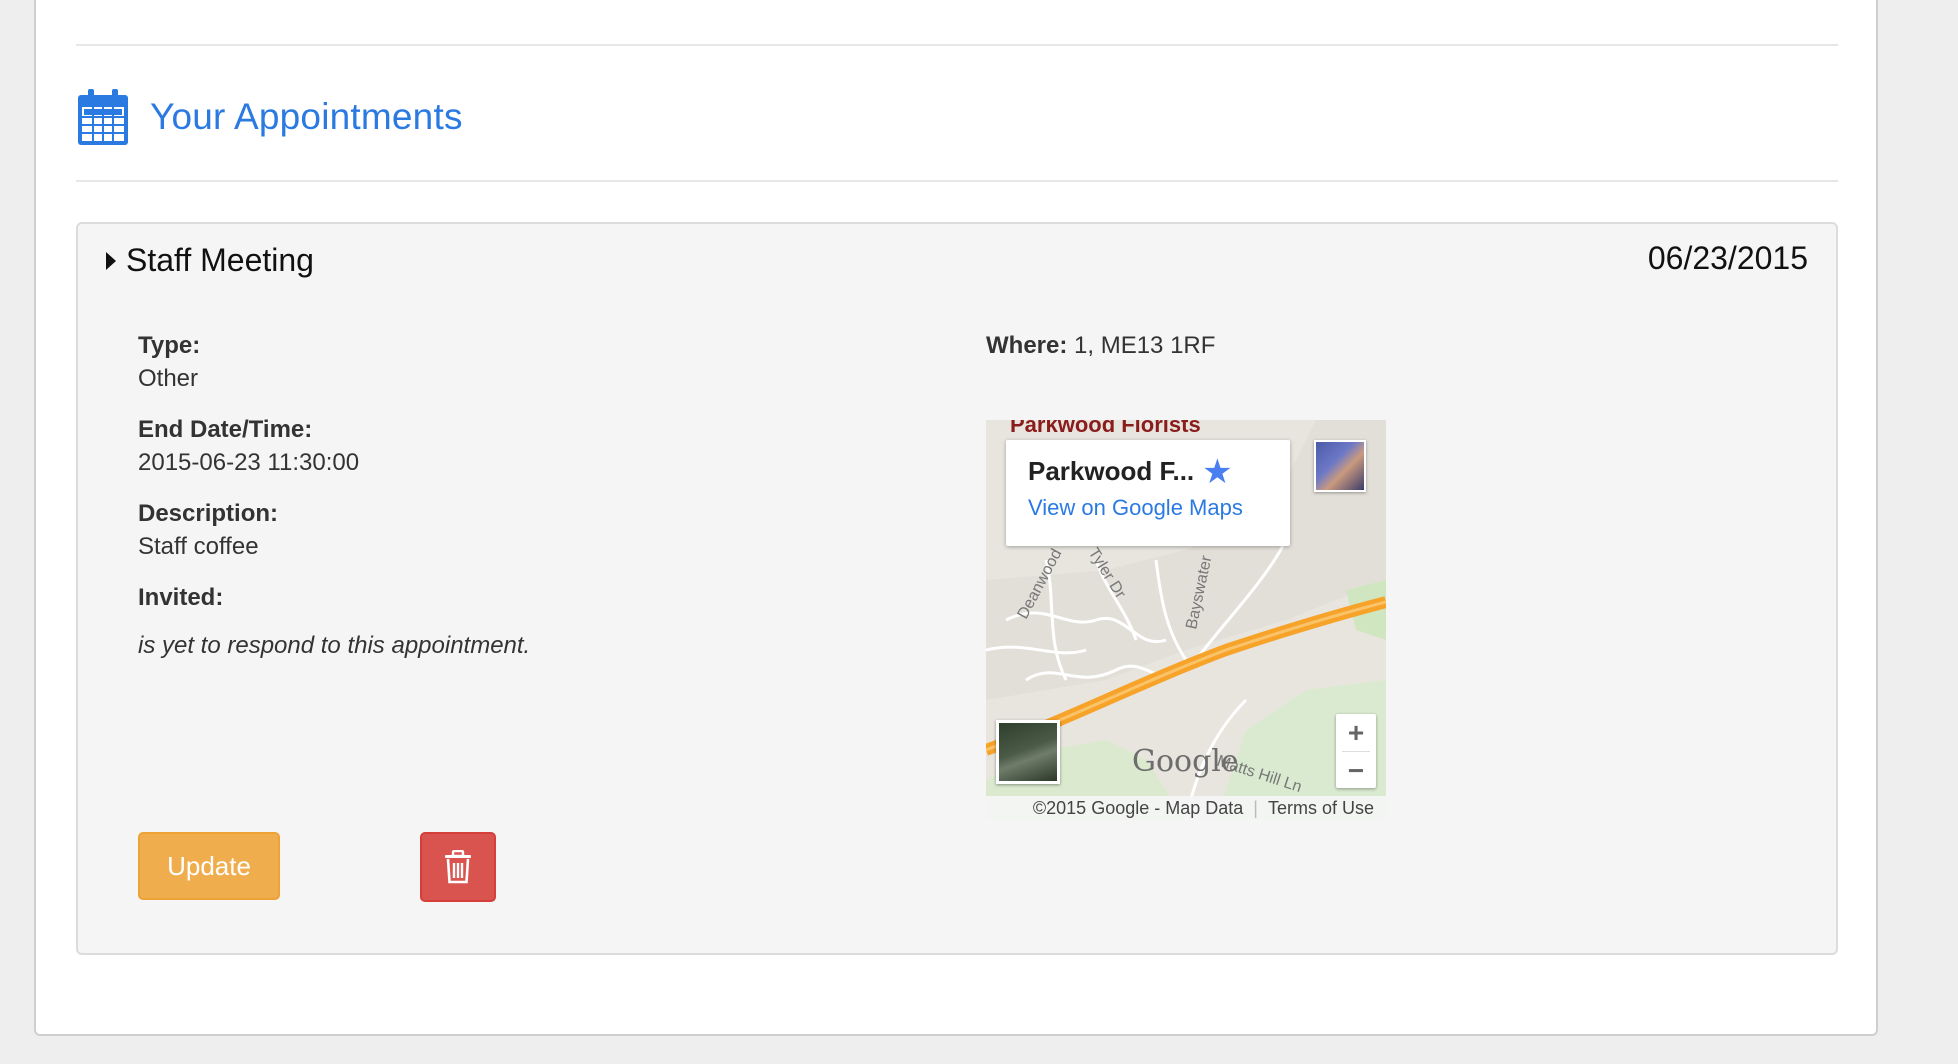  Describe the element at coordinates (1356, 732) in the screenshot. I see `zoom-in-button: +` at that location.